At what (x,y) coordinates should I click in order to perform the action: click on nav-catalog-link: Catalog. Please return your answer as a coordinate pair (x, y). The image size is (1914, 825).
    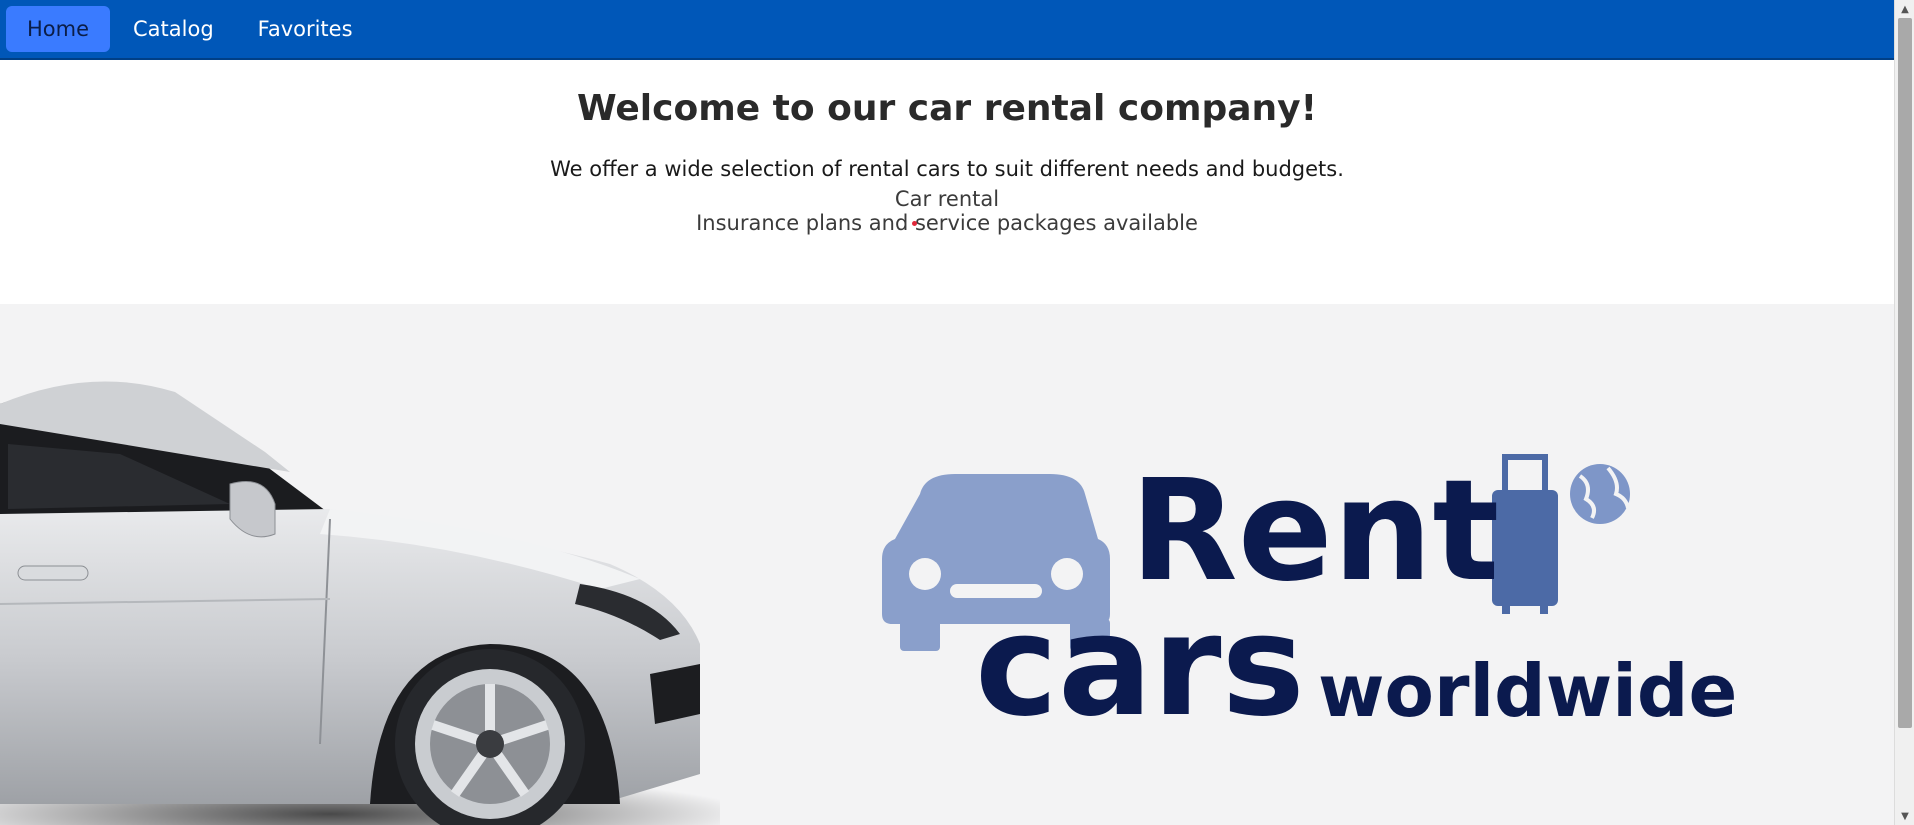
    Looking at the image, I should click on (173, 29).